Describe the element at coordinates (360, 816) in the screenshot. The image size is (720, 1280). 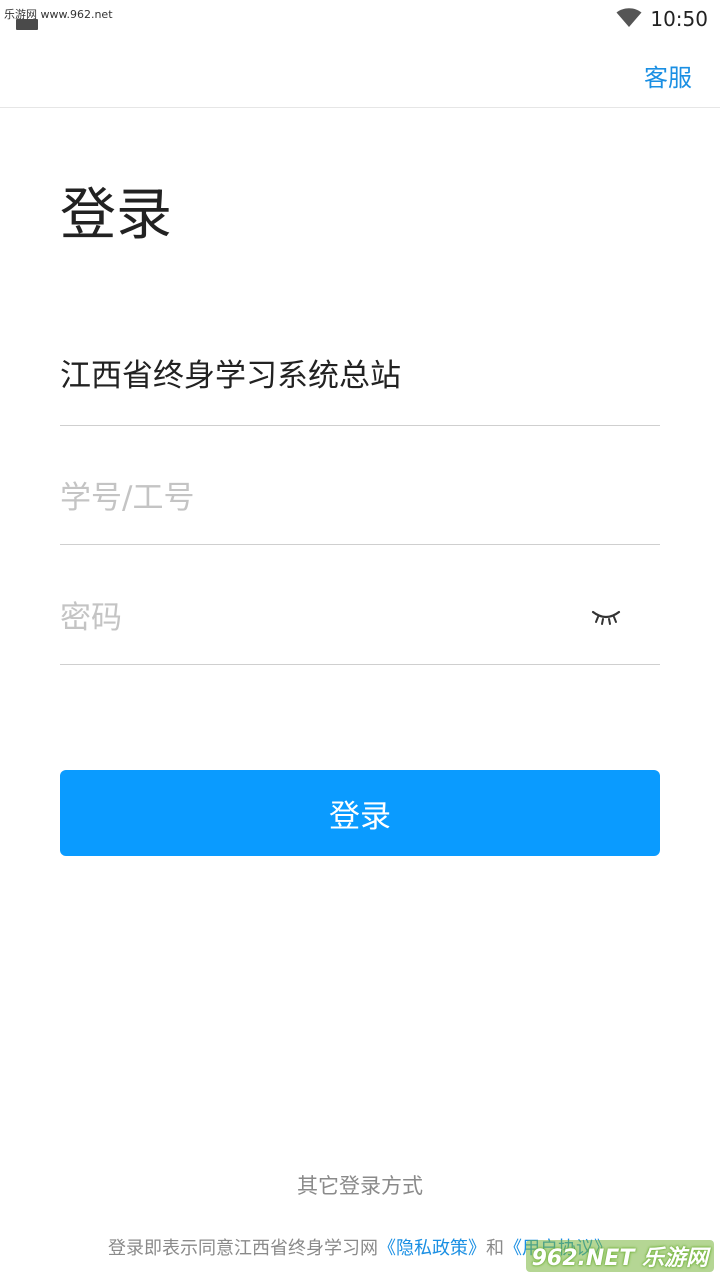
I see `login-button-label: 登录` at that location.